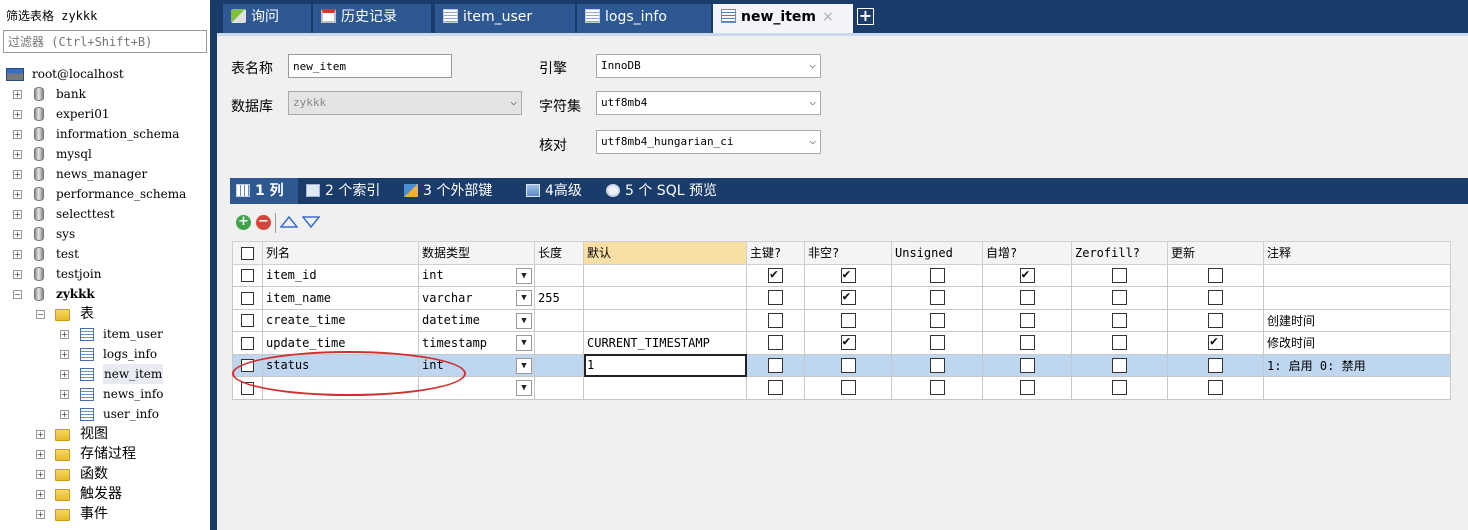  Describe the element at coordinates (105, 394) in the screenshot. I see `tree-node-news_info: + news_info` at that location.